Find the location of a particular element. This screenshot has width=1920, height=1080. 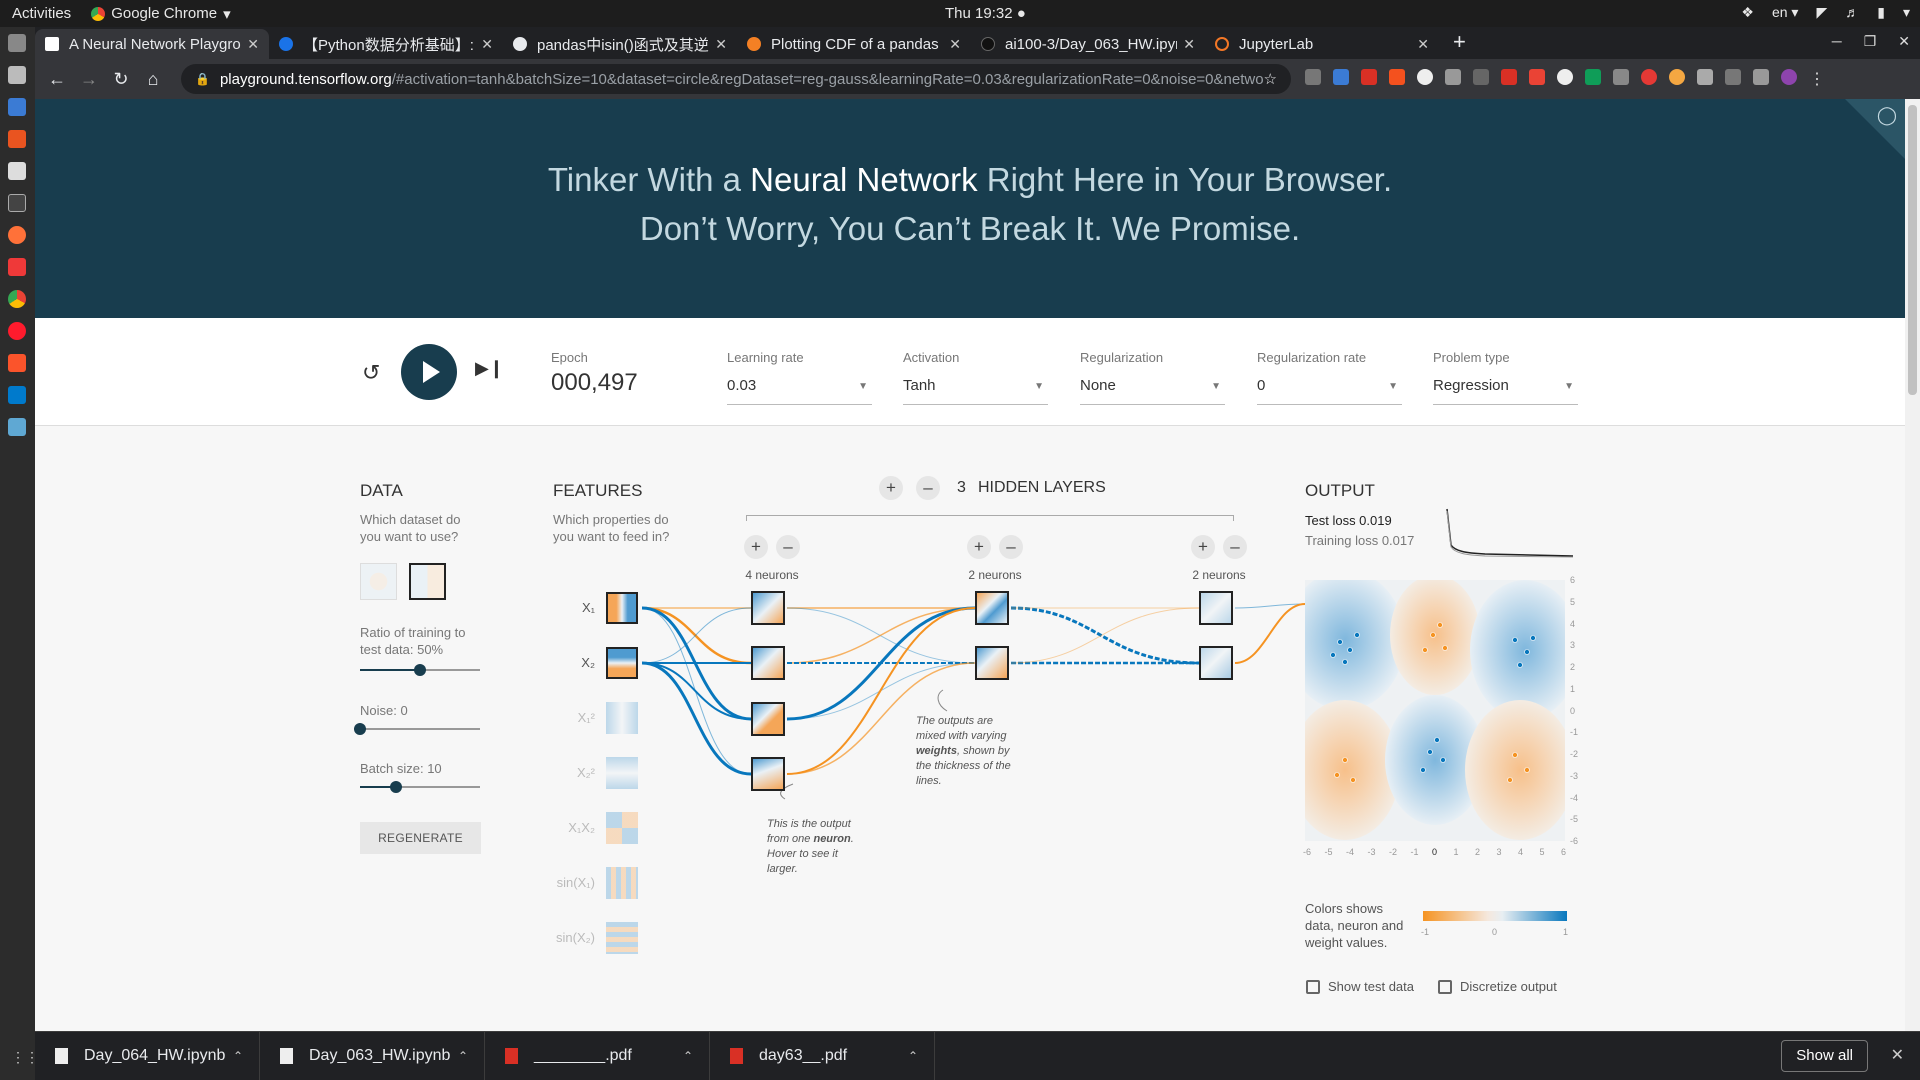

virtualbox-icon is located at coordinates (17, 427).